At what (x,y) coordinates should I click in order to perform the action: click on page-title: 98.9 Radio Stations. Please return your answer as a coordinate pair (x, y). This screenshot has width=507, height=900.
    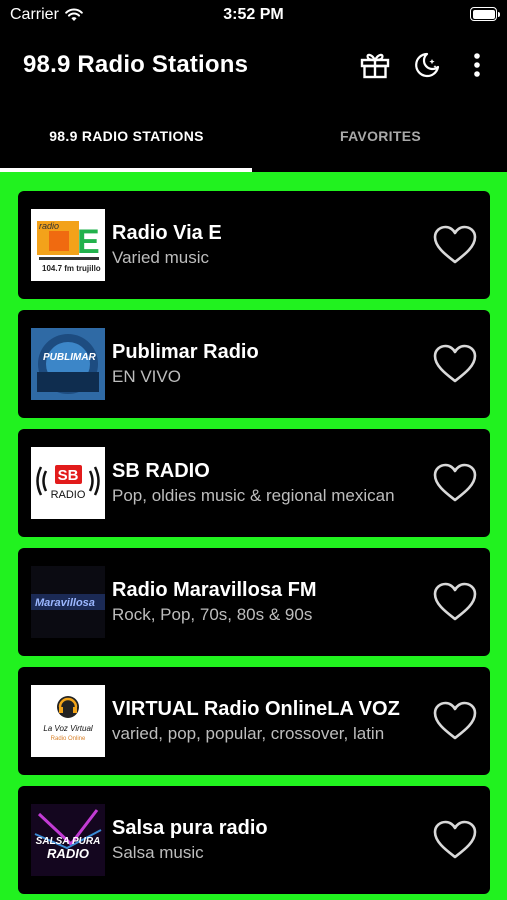
    Looking at the image, I should click on (136, 64).